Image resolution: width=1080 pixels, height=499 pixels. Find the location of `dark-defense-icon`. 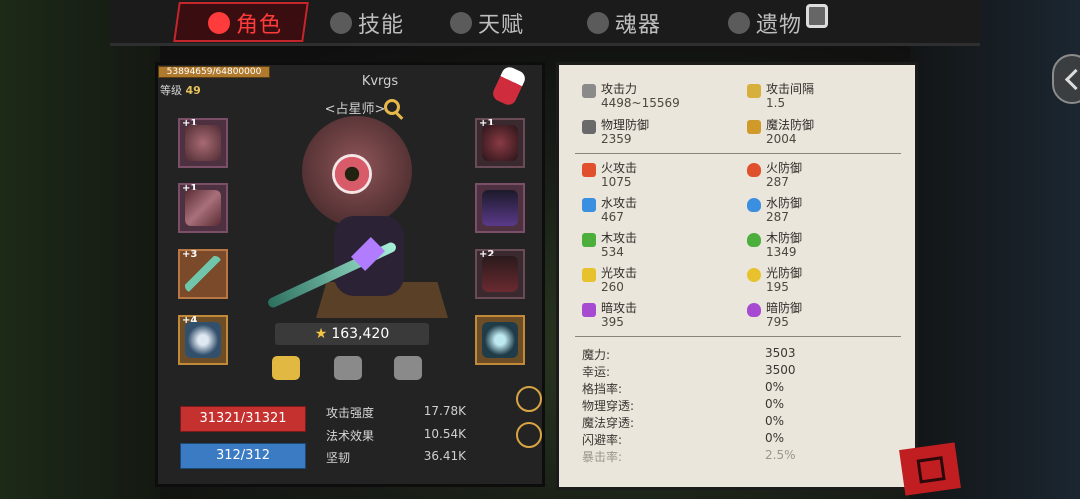

dark-defense-icon is located at coordinates (754, 310).